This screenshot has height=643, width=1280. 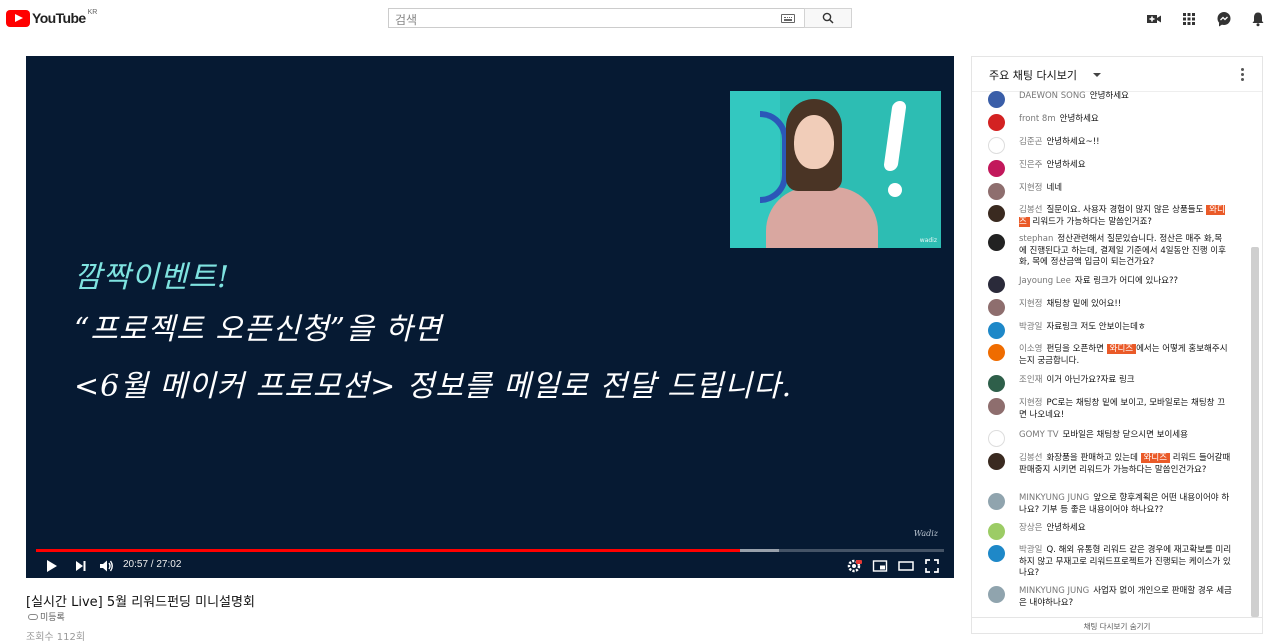 I want to click on masthead: YouTube KR, so click(x=640, y=19).